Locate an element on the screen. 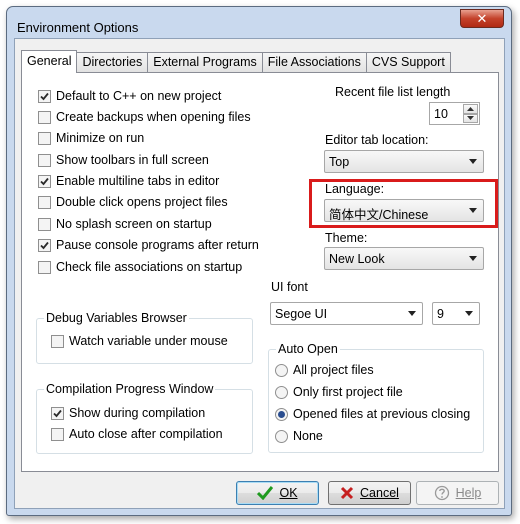  tab-directories: Directories is located at coordinates (112, 62).